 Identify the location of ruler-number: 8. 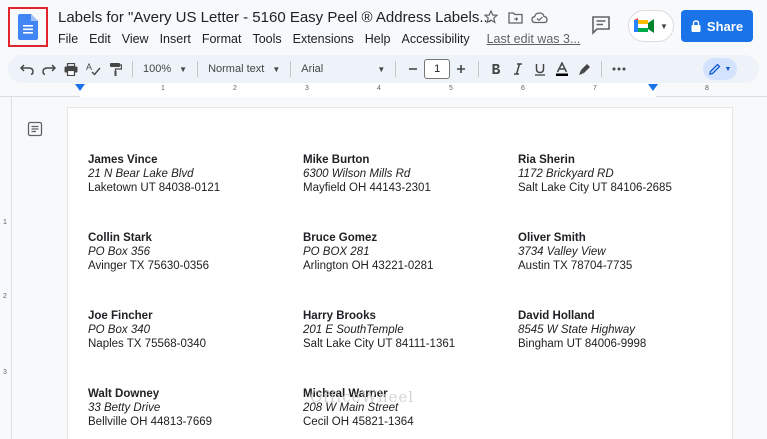
(707, 88).